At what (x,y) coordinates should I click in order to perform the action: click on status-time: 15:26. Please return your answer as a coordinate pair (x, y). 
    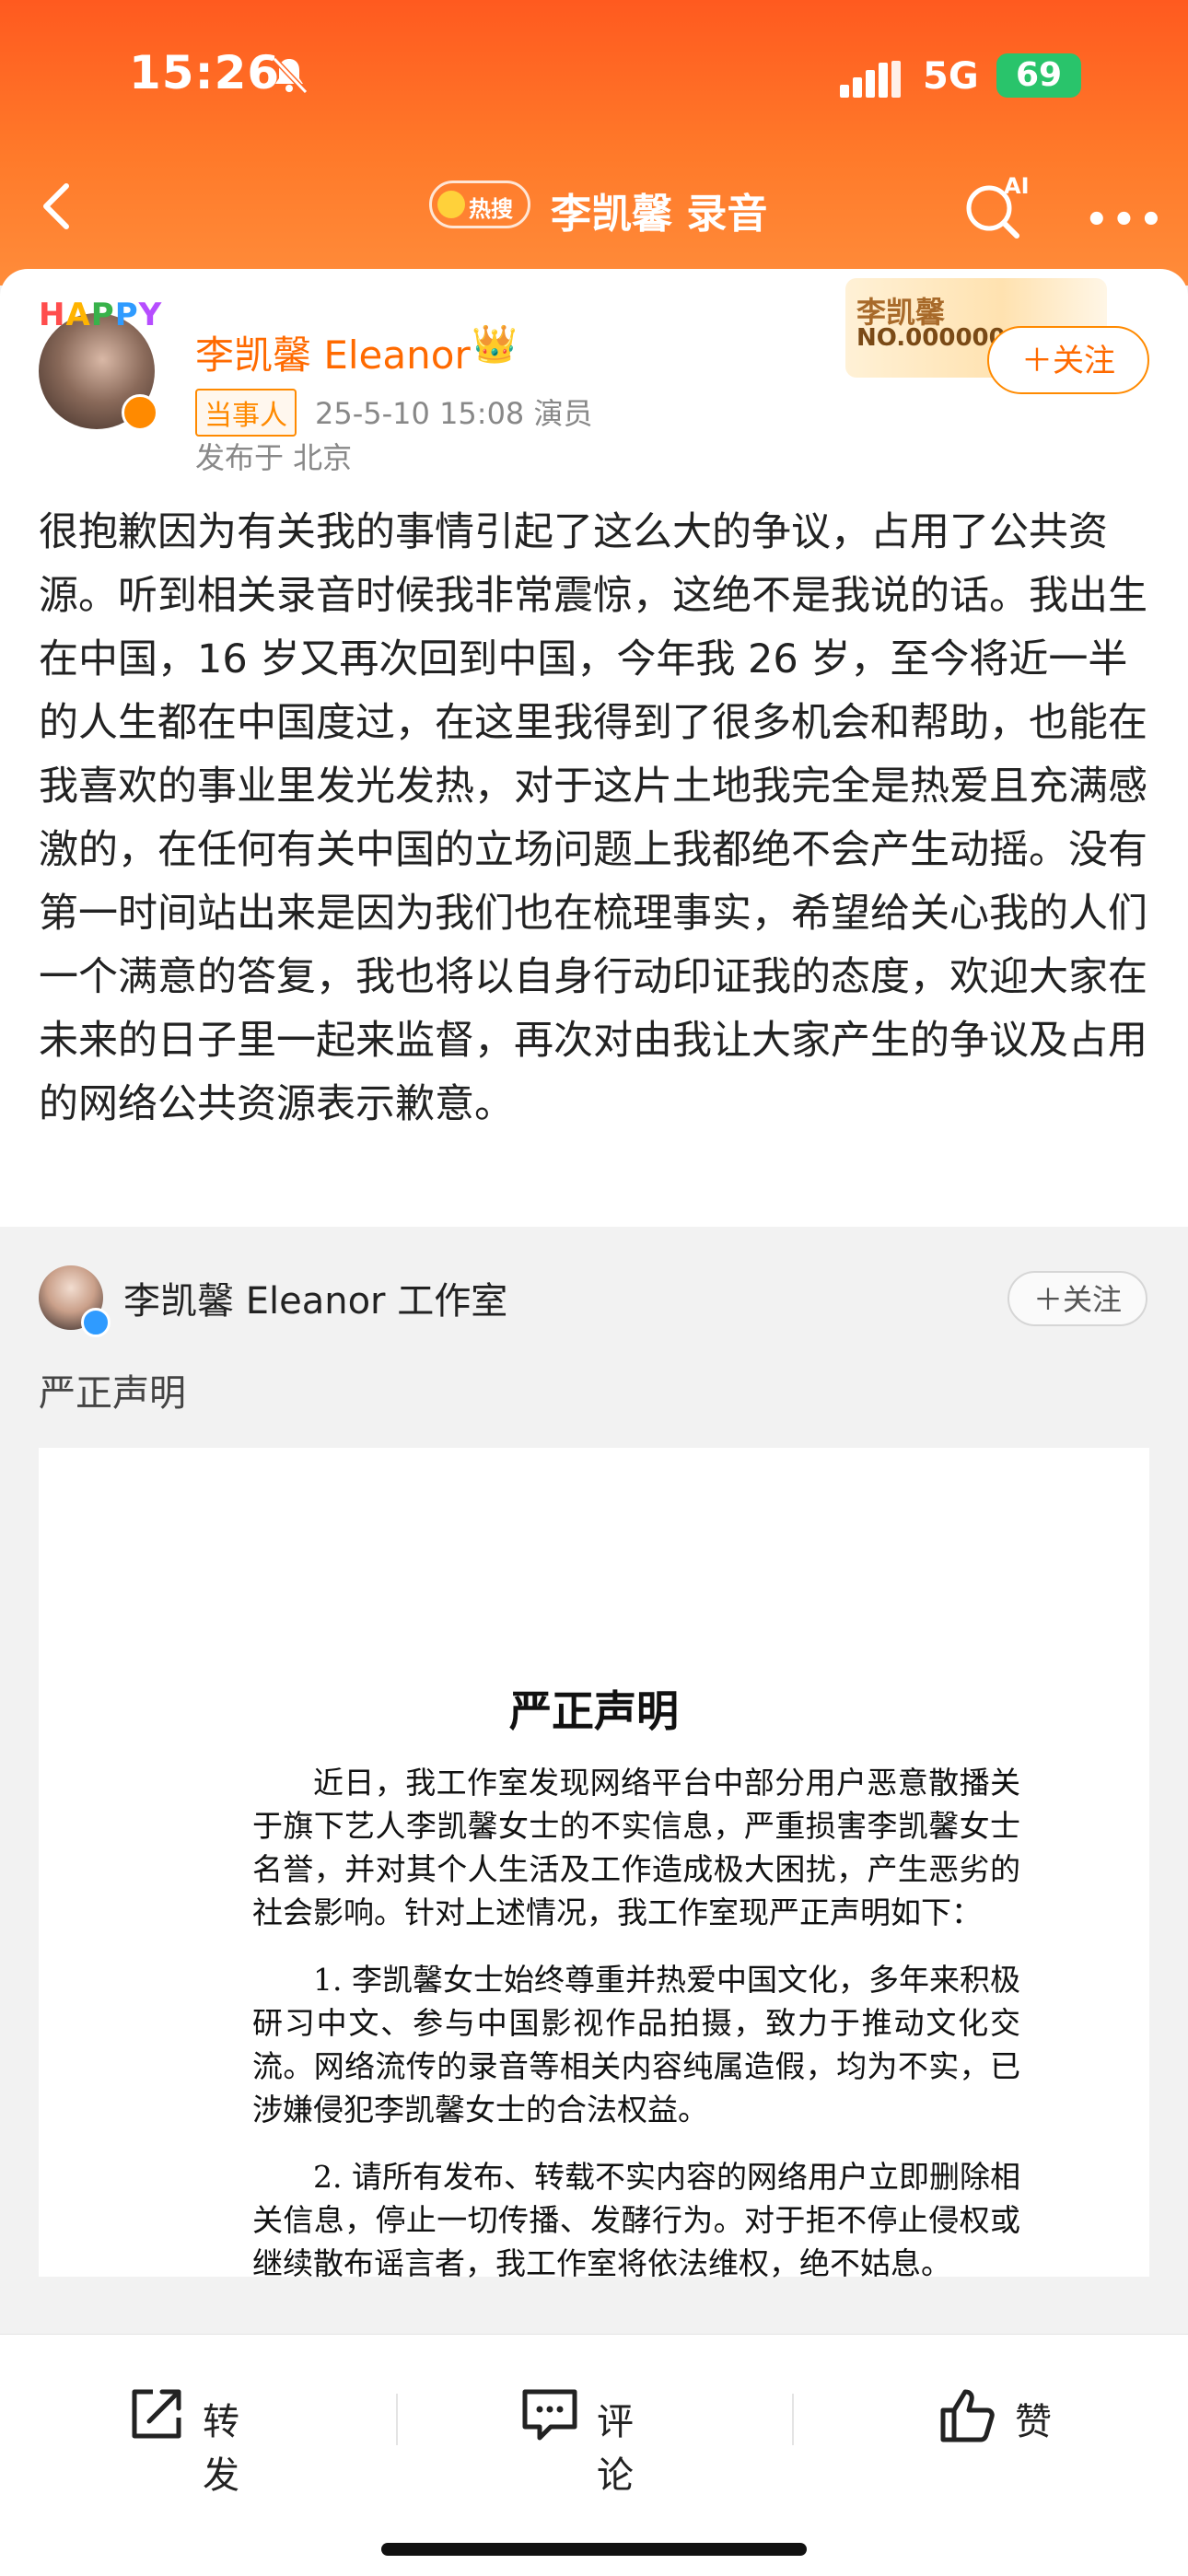
    Looking at the image, I should click on (205, 72).